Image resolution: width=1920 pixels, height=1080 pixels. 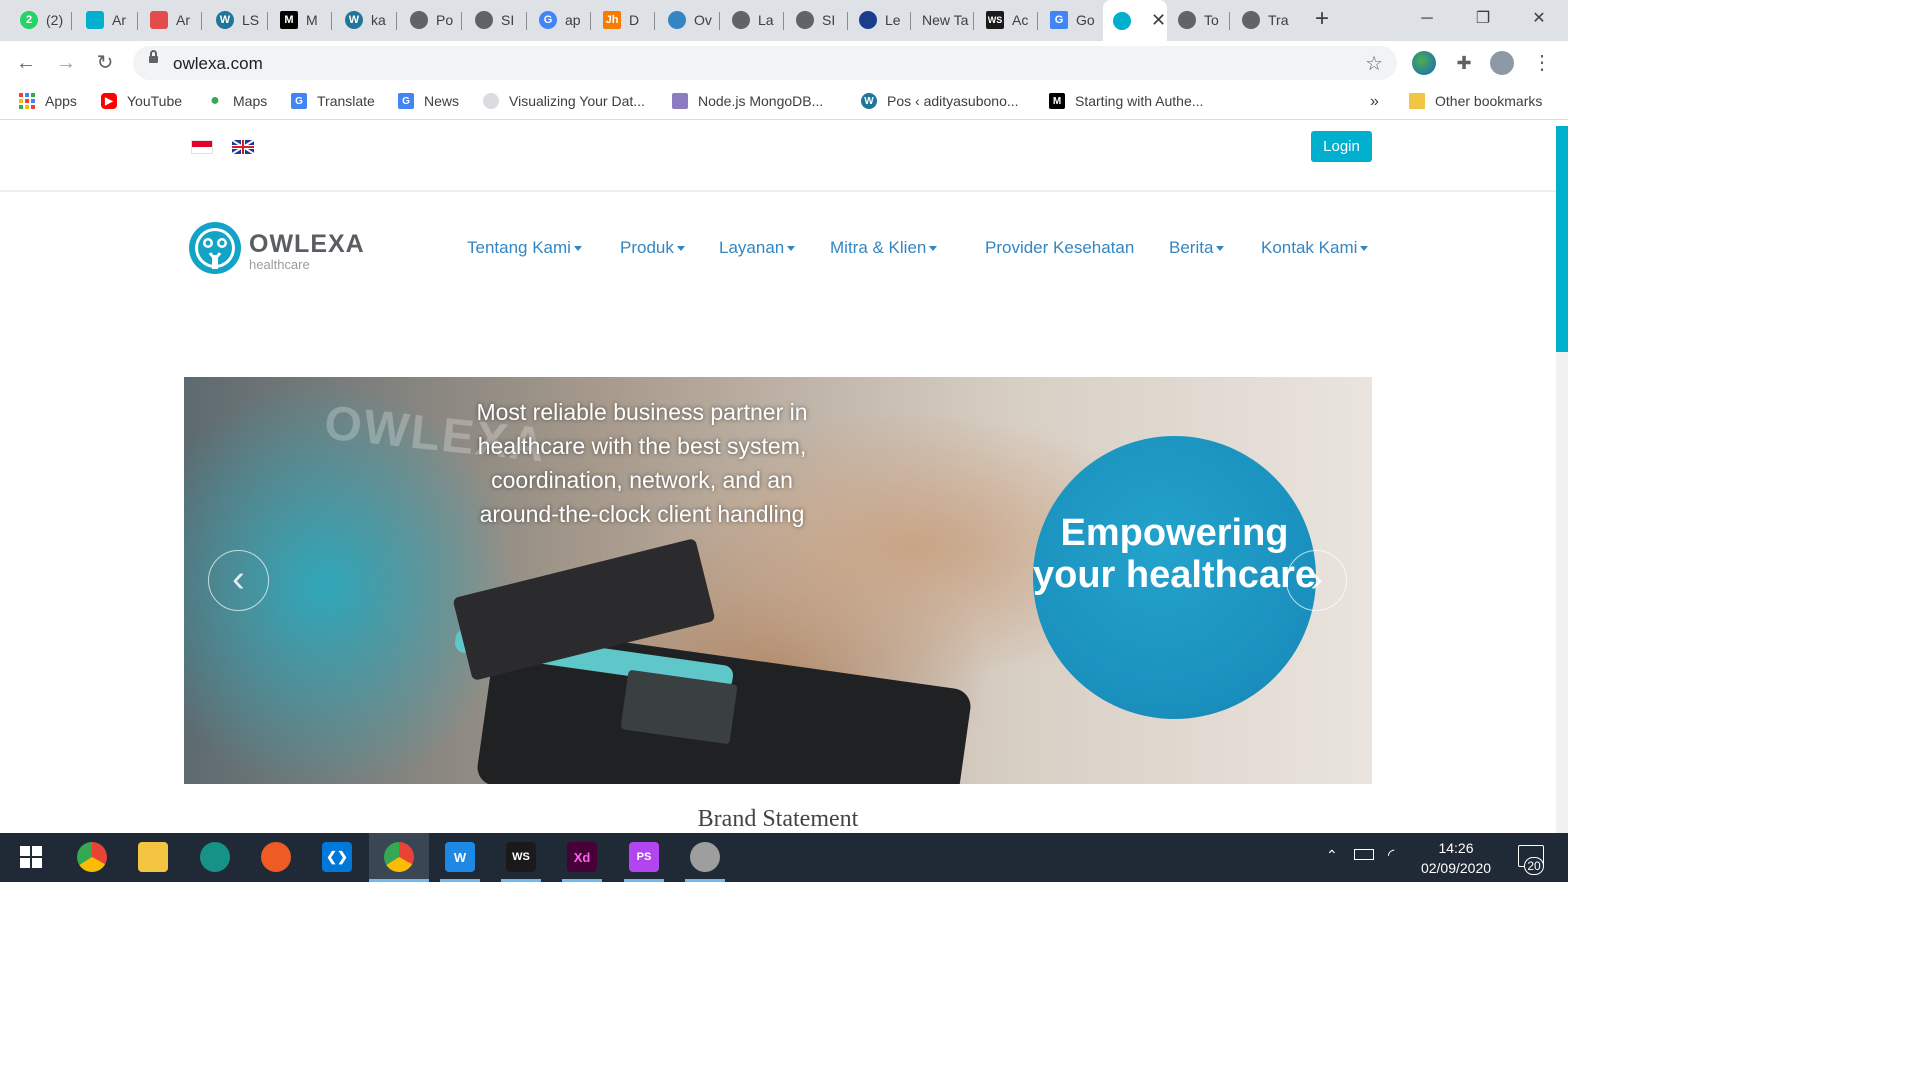 What do you see at coordinates (29, 20) in the screenshot?
I see `whatsapp-icon: 2` at bounding box center [29, 20].